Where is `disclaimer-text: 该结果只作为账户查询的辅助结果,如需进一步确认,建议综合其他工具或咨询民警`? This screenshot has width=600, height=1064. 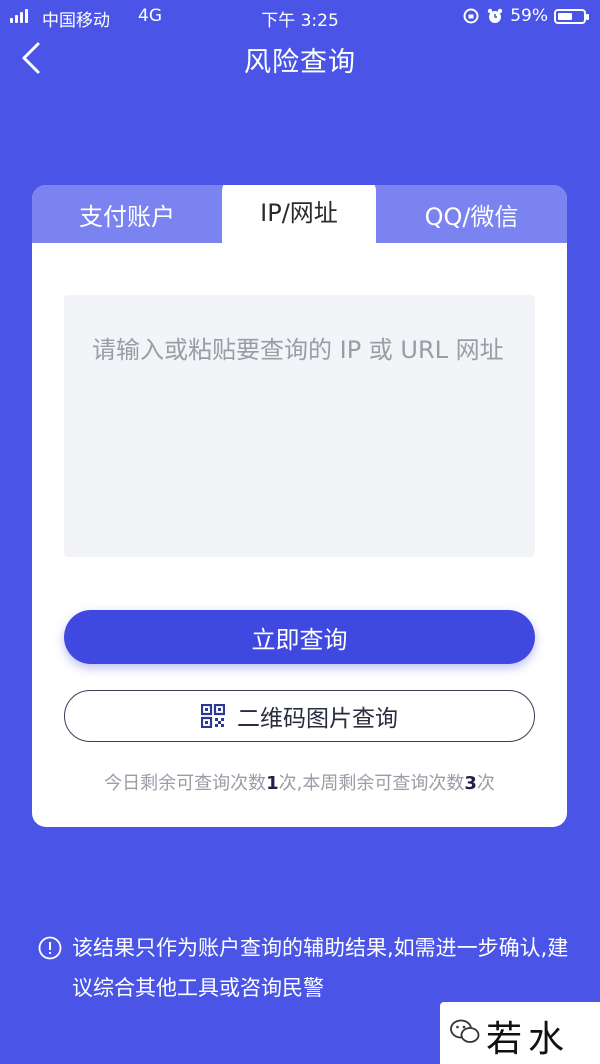 disclaimer-text: 该结果只作为账户查询的辅助结果,如需进一步确认,建议综合其他工具或咨询民警 is located at coordinates (320, 968).